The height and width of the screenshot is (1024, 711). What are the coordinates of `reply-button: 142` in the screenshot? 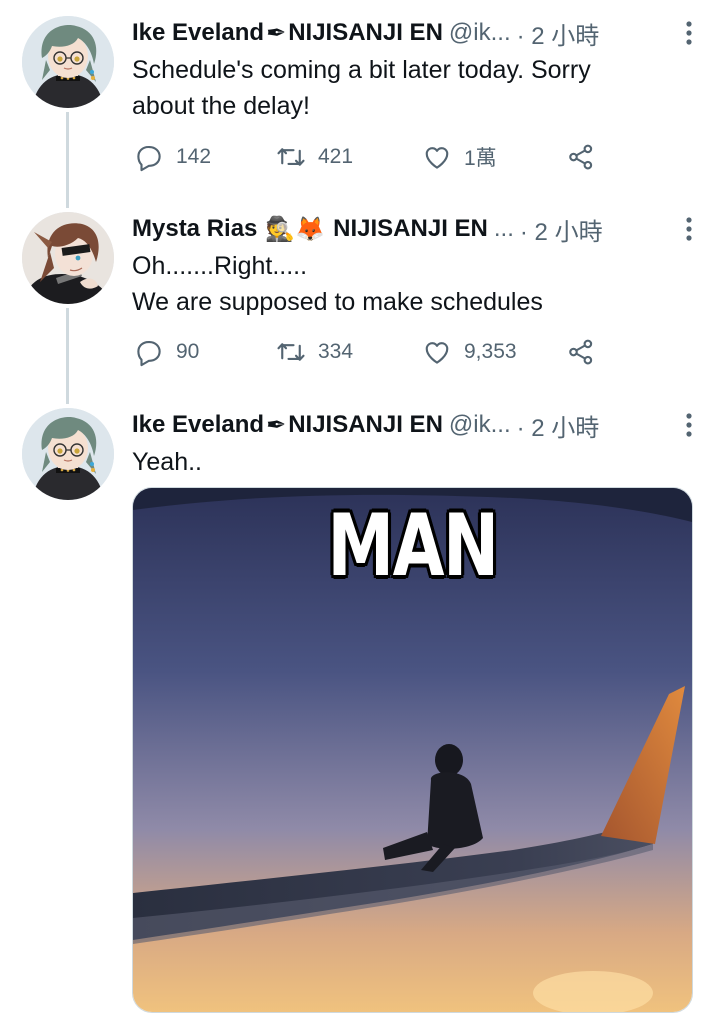 It's located at (172, 157).